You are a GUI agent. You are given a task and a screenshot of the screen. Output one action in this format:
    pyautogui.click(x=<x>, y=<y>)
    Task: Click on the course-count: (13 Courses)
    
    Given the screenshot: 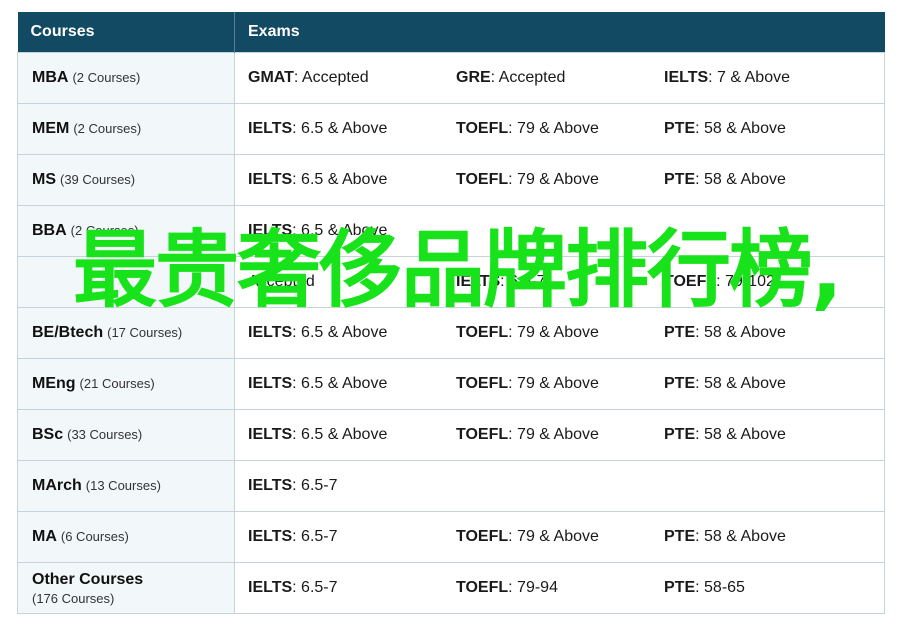 What is the action you would take?
    pyautogui.click(x=123, y=485)
    